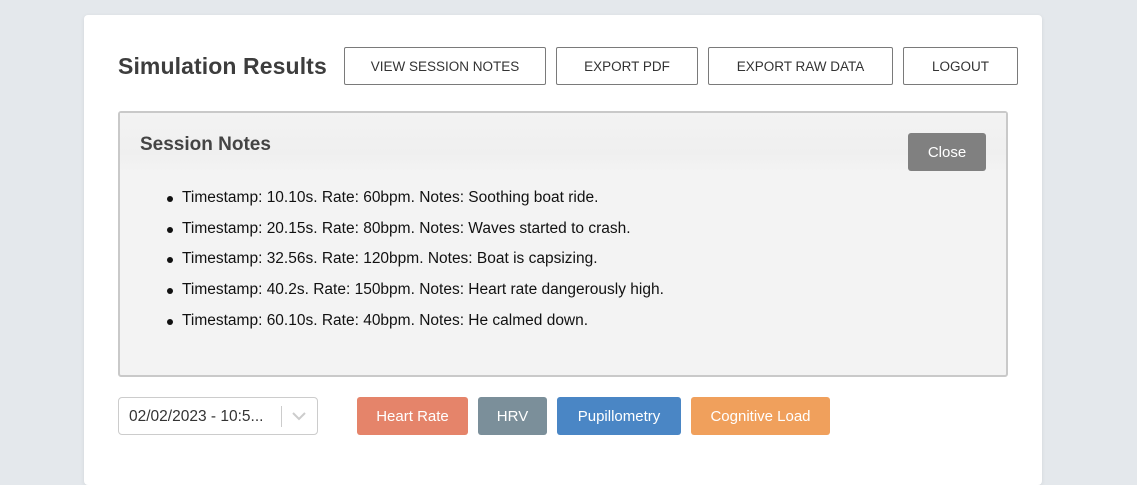 The image size is (1137, 485). I want to click on export-raw-data-button: EXPORT RAW DATA, so click(800, 66).